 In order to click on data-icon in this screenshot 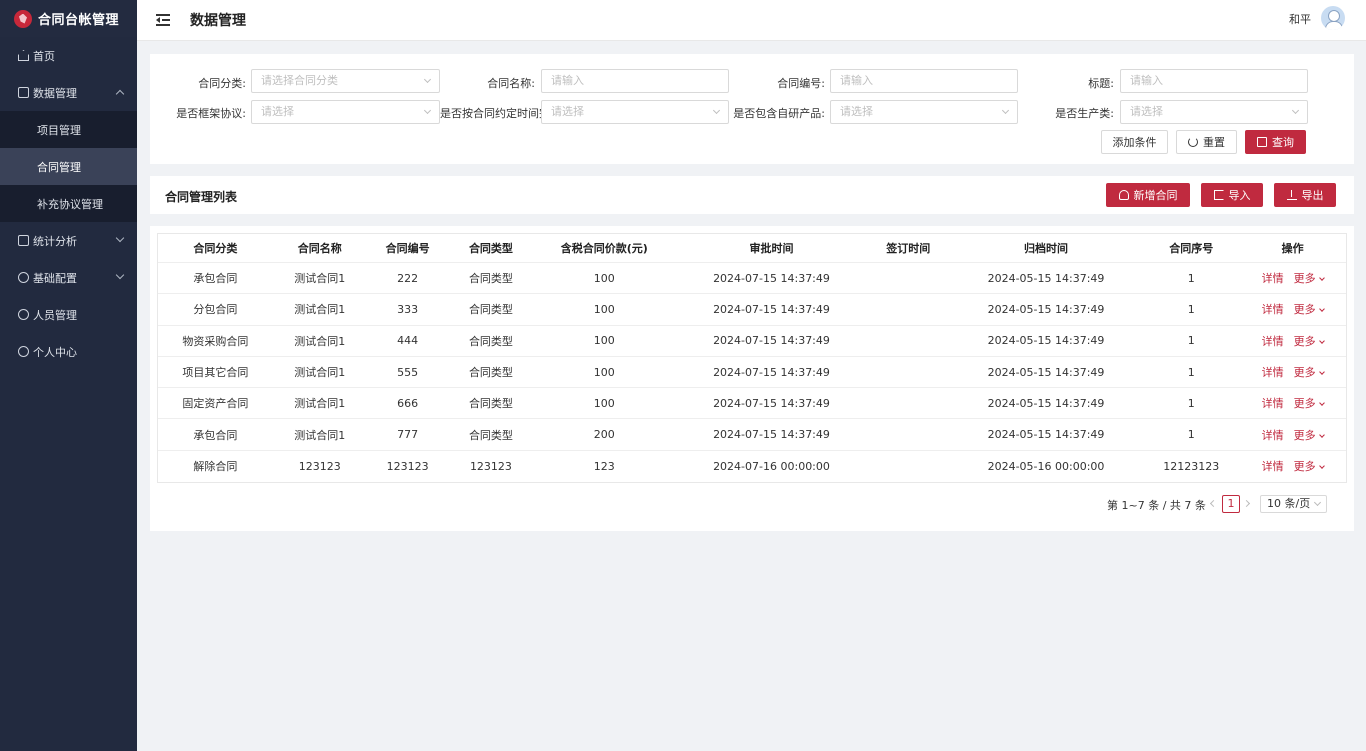, I will do `click(23, 92)`.